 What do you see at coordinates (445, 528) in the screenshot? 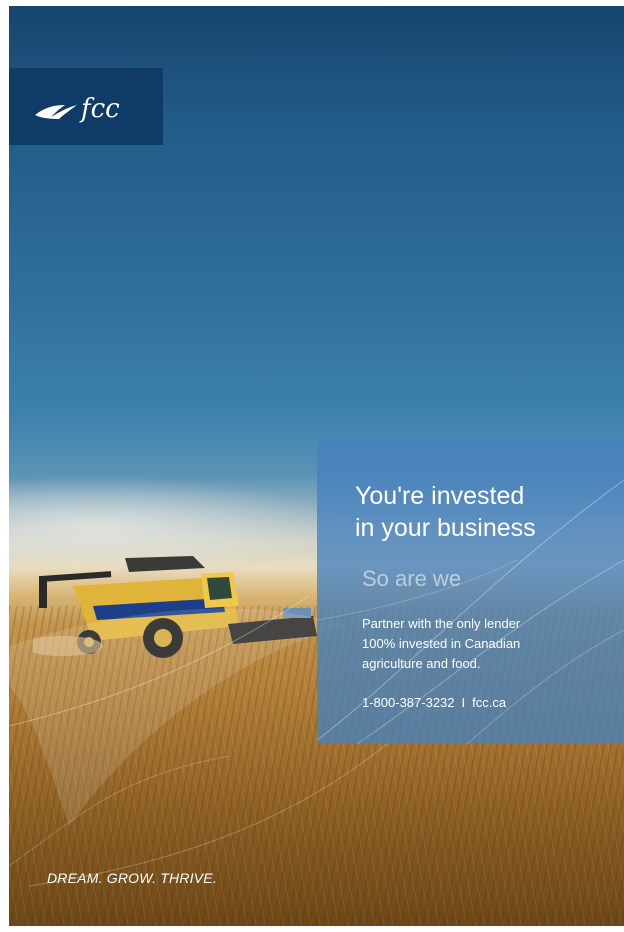
I see `headline-line-2: in your business` at bounding box center [445, 528].